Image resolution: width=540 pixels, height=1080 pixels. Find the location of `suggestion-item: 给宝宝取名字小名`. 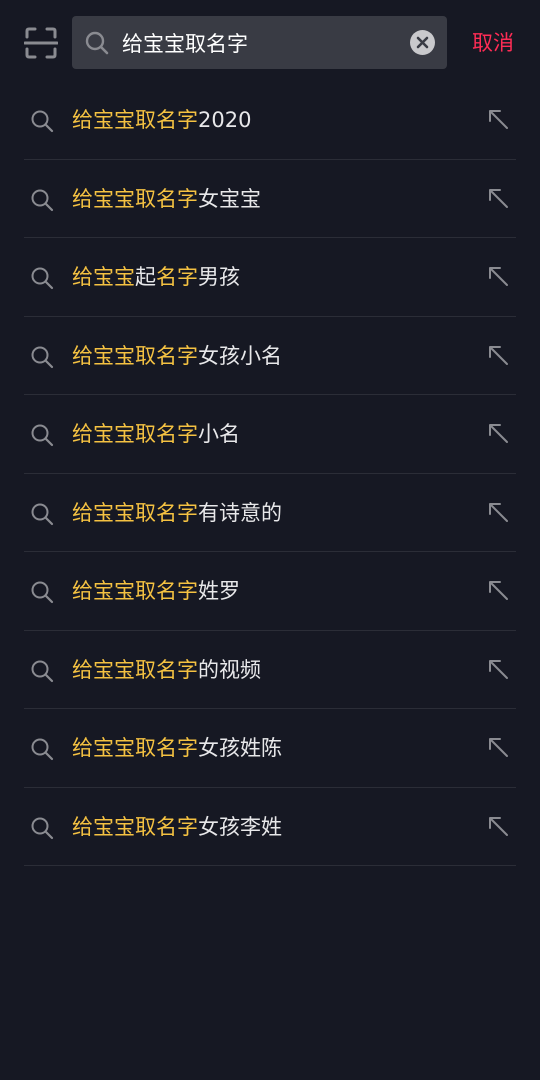

suggestion-item: 给宝宝取名字小名 is located at coordinates (270, 434).